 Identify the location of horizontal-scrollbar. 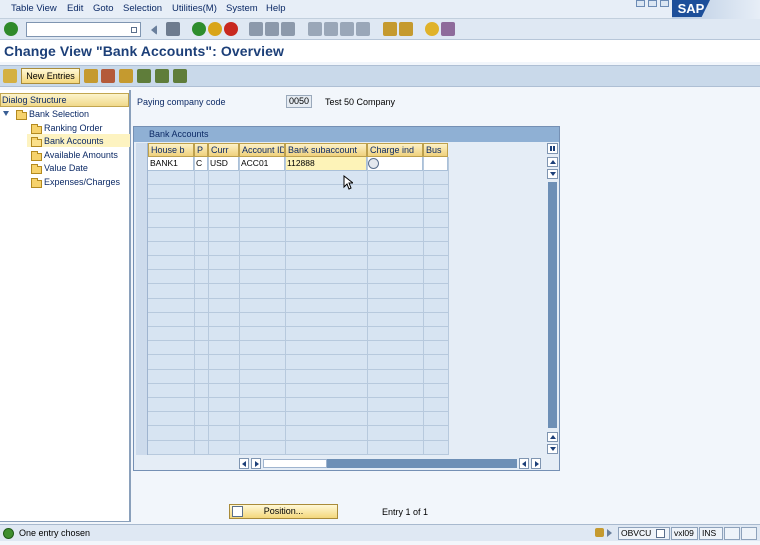
(391, 463).